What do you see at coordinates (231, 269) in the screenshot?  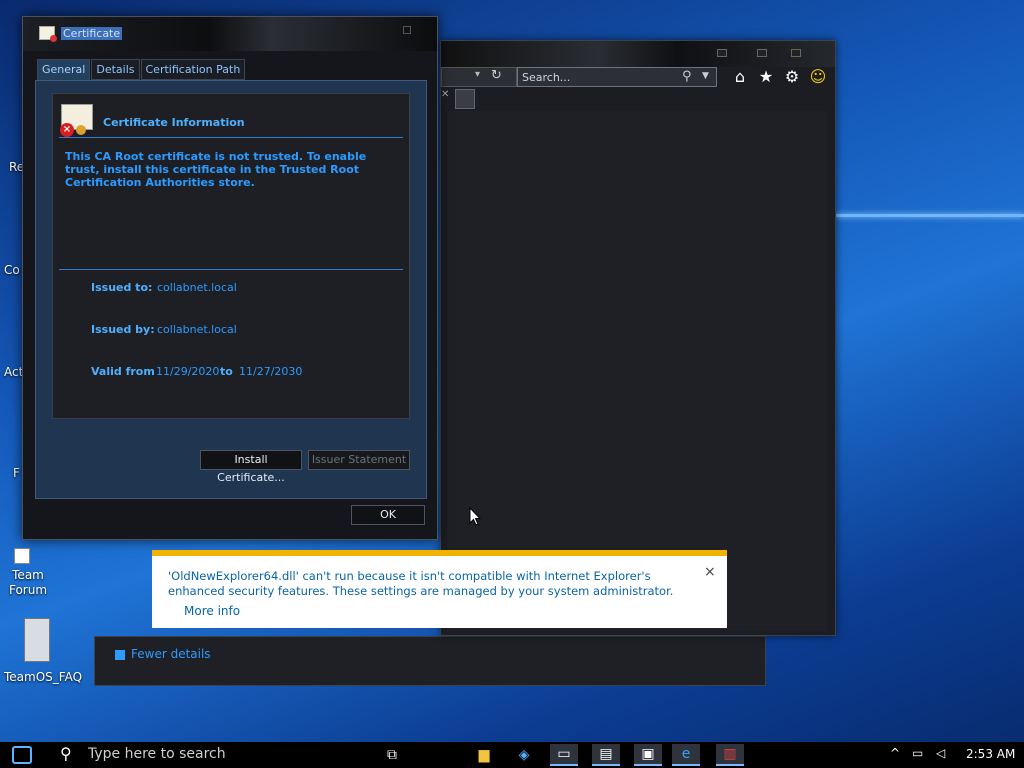 I see `details-divider` at bounding box center [231, 269].